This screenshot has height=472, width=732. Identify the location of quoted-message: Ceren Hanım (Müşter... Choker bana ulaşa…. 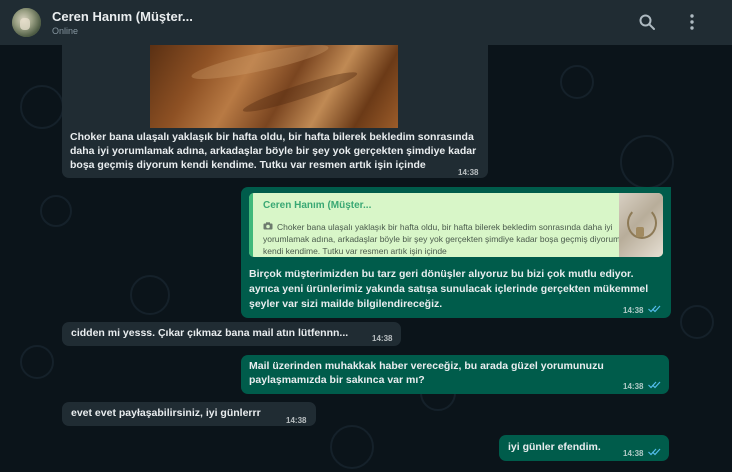
(456, 225).